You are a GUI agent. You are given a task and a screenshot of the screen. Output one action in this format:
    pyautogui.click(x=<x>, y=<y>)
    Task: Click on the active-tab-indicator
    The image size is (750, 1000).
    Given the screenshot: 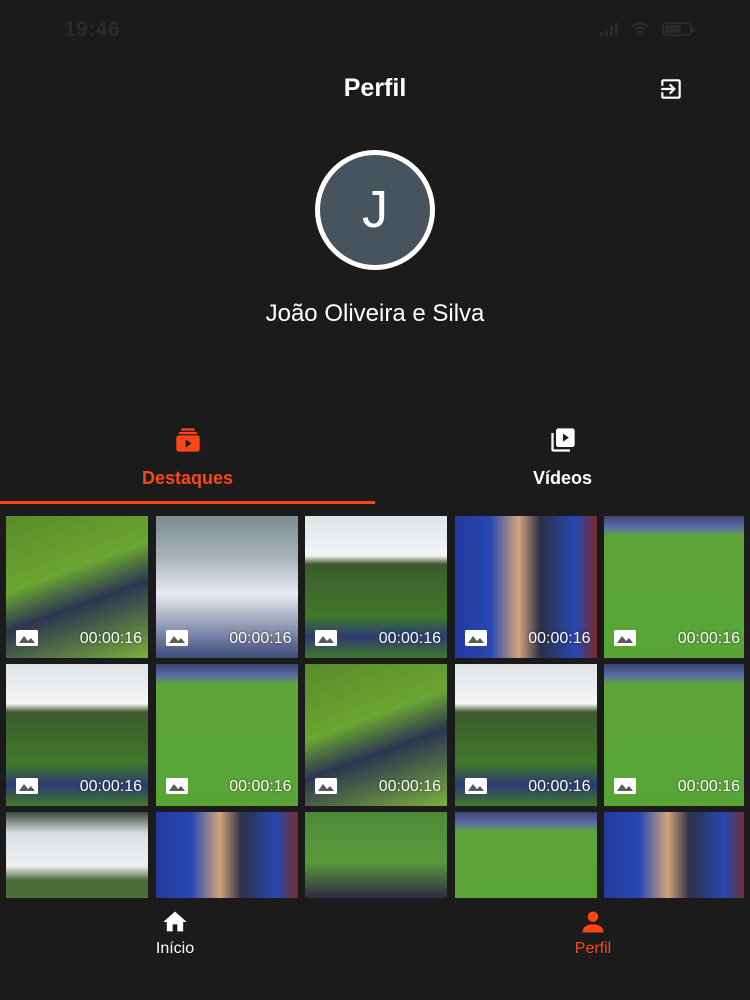 What is the action you would take?
    pyautogui.click(x=187, y=502)
    